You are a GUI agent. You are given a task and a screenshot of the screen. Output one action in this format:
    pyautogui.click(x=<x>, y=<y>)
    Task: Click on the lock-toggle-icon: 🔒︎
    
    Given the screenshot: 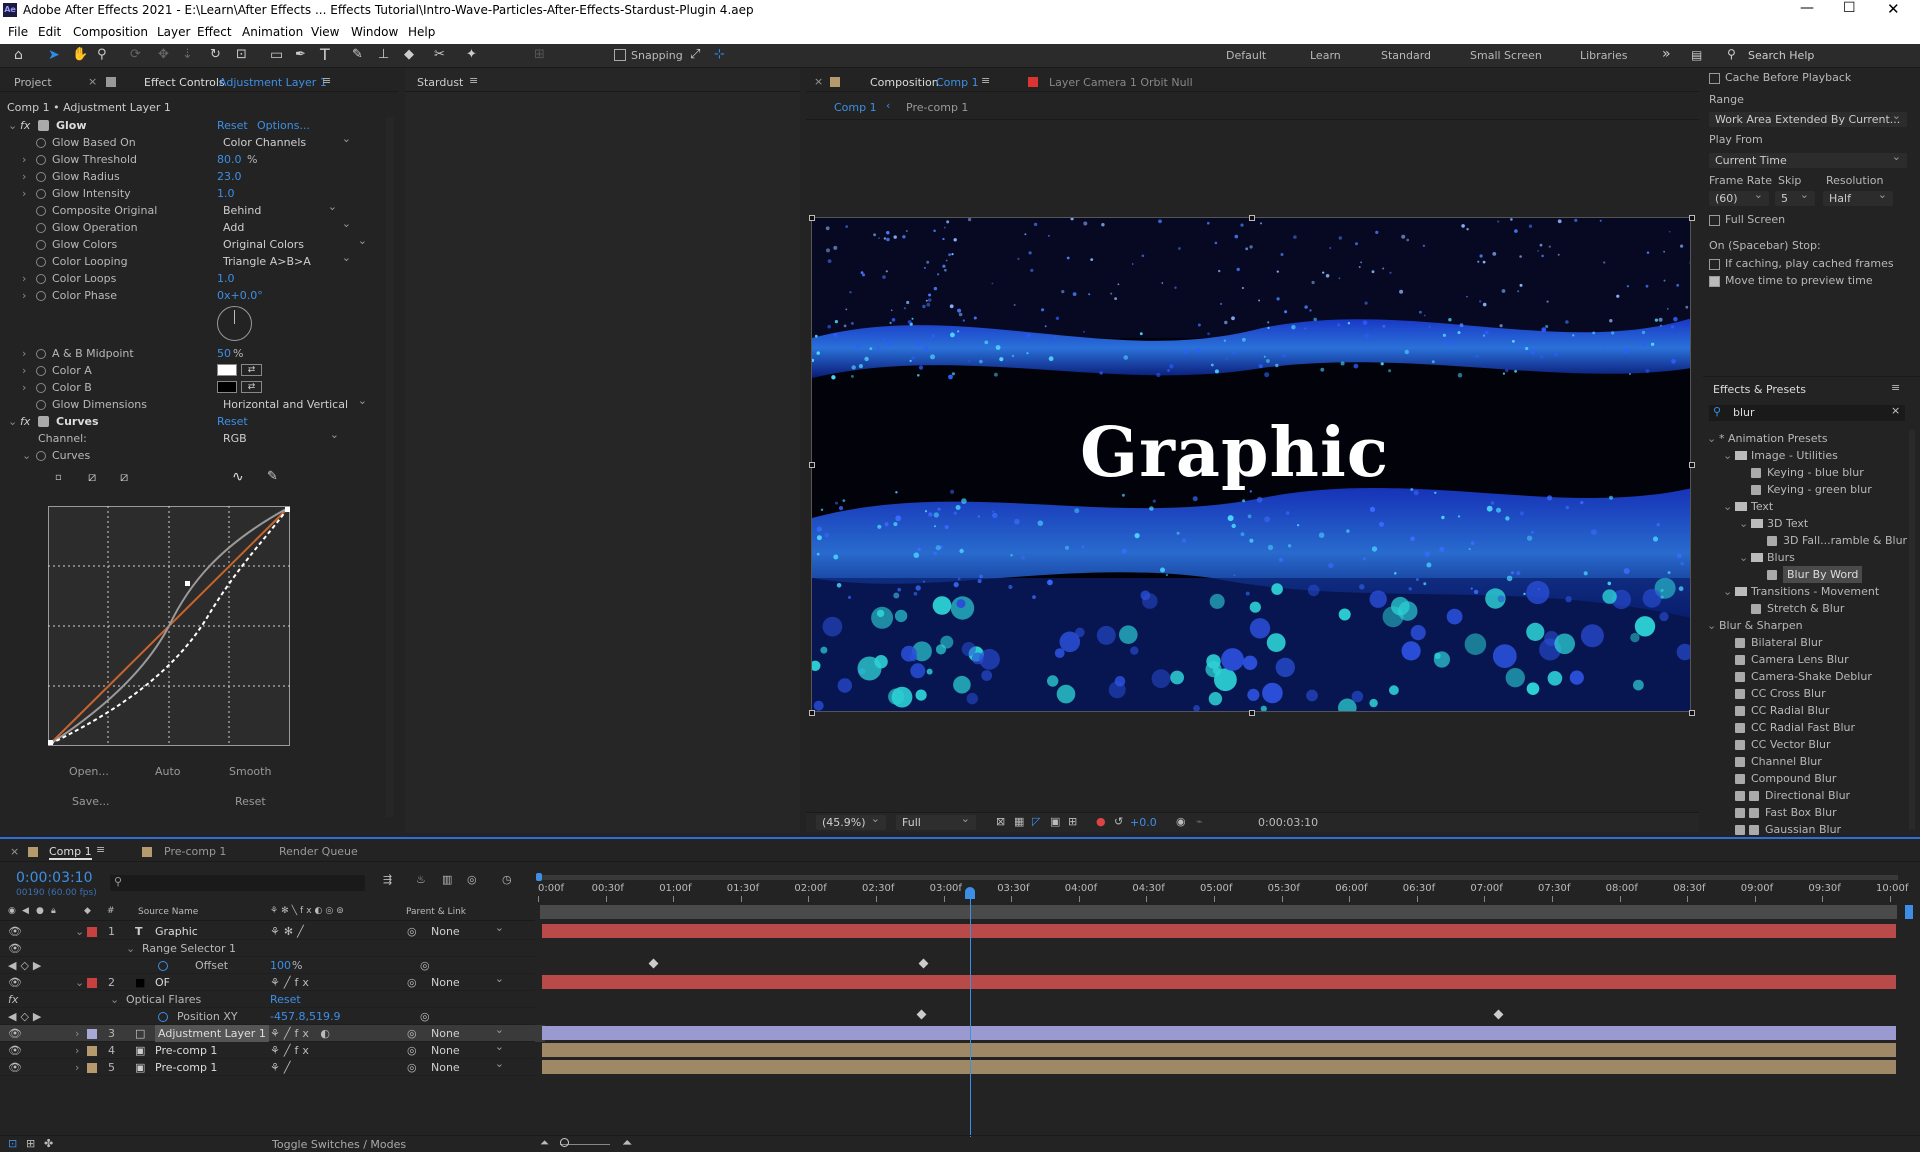 What is the action you would take?
    pyautogui.click(x=53, y=911)
    